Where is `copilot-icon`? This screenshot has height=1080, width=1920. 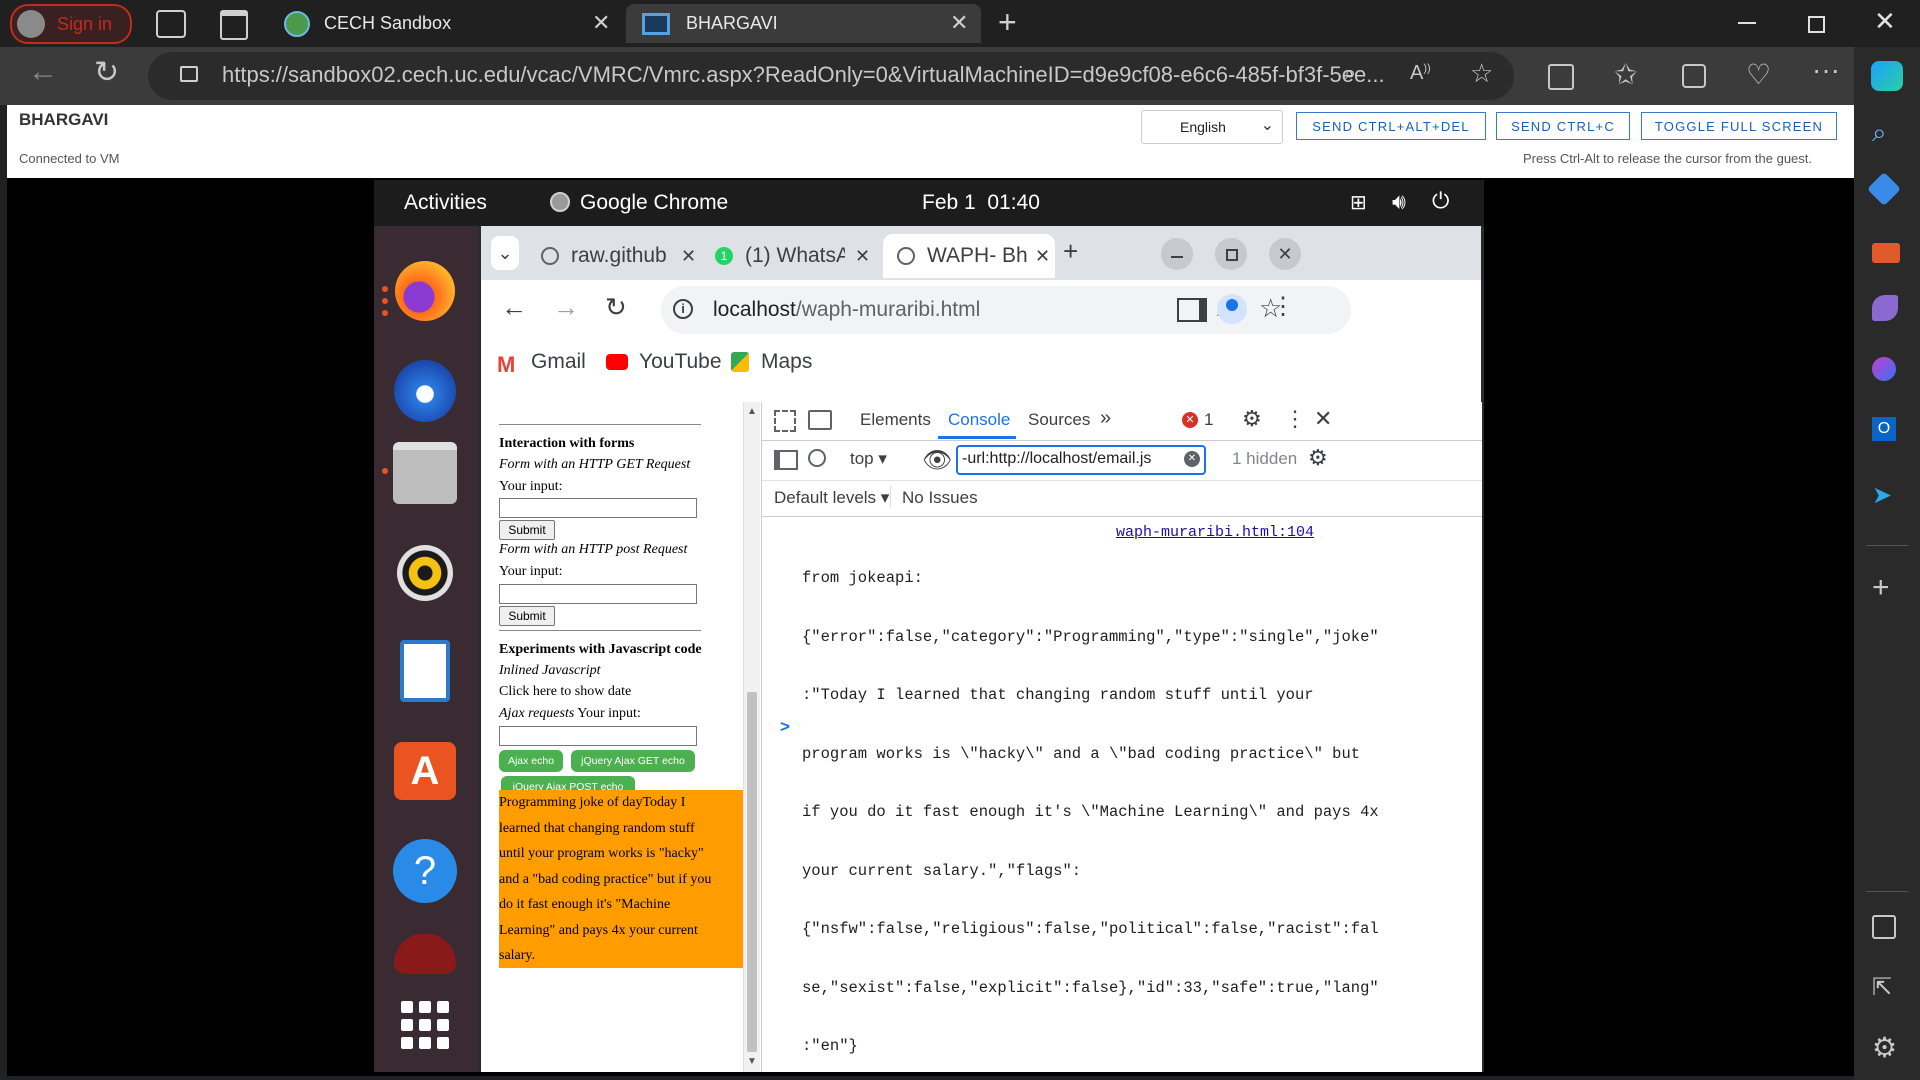
copilot-icon is located at coordinates (1887, 76).